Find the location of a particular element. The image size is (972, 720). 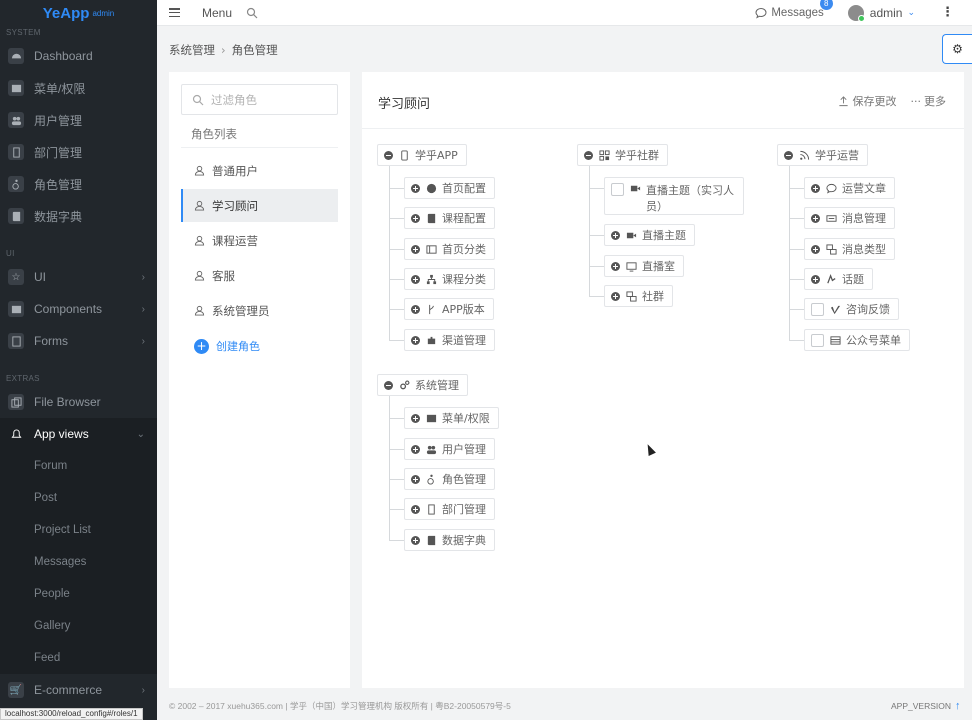

sidebar-item-dashboard: Dashboard is located at coordinates (78, 56).